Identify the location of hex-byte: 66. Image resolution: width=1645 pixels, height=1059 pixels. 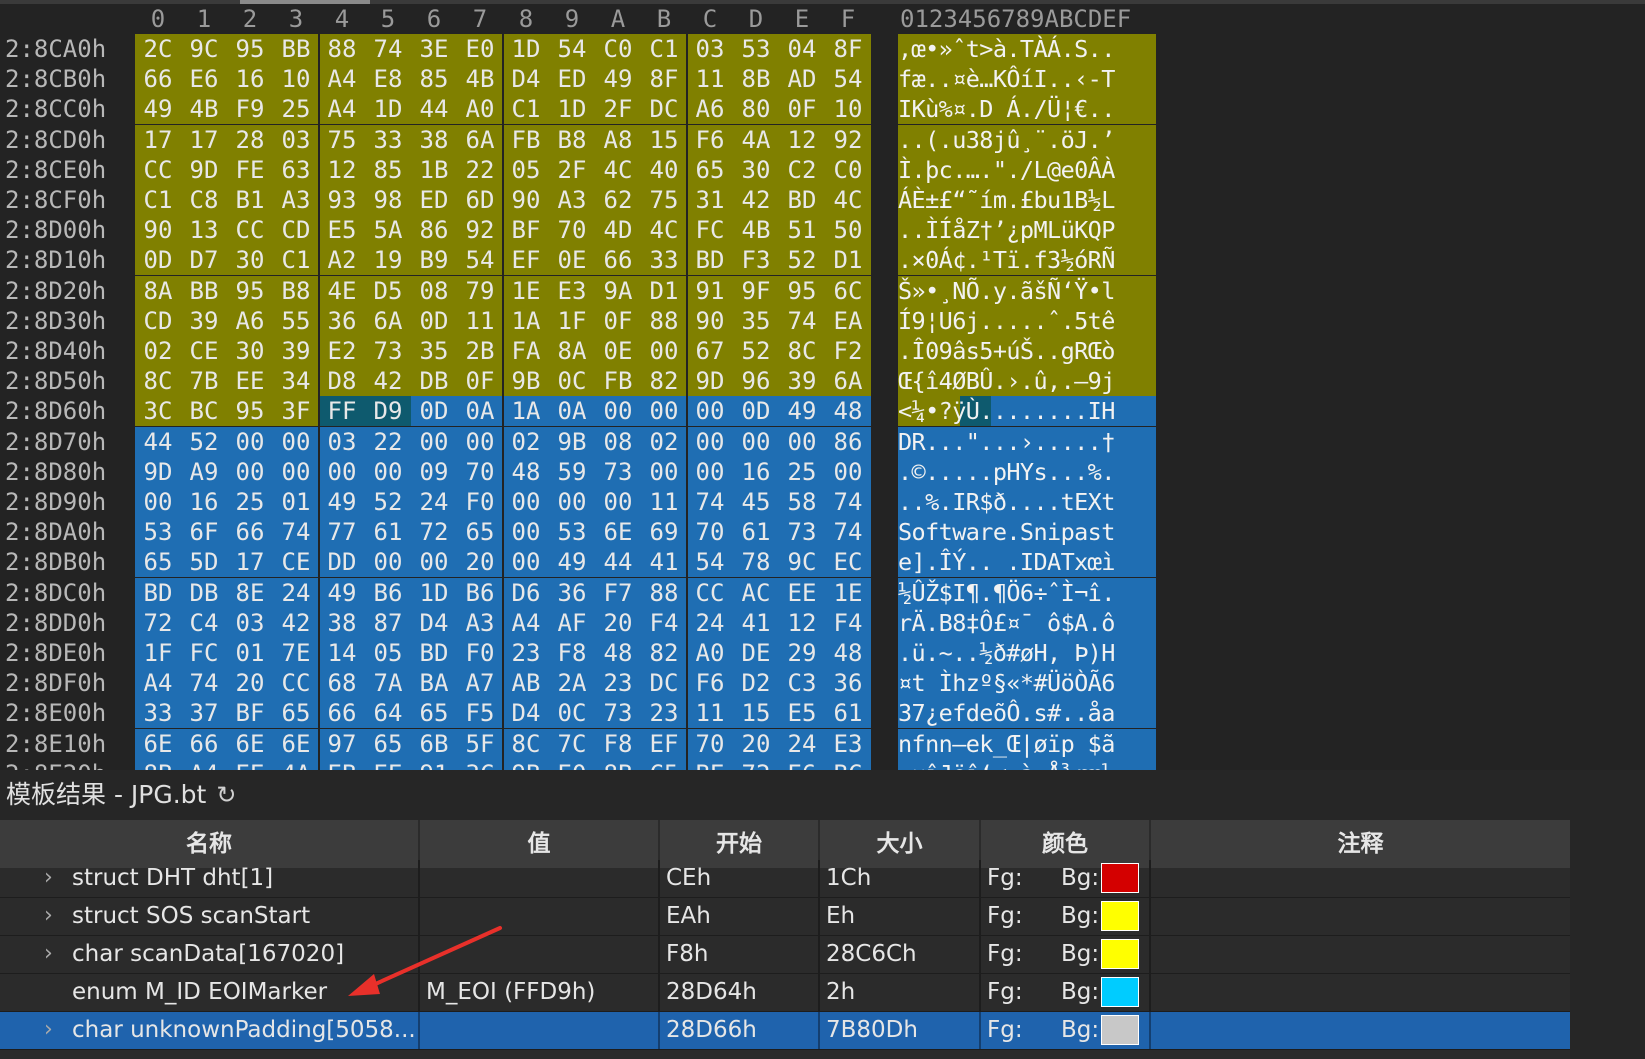
(618, 260).